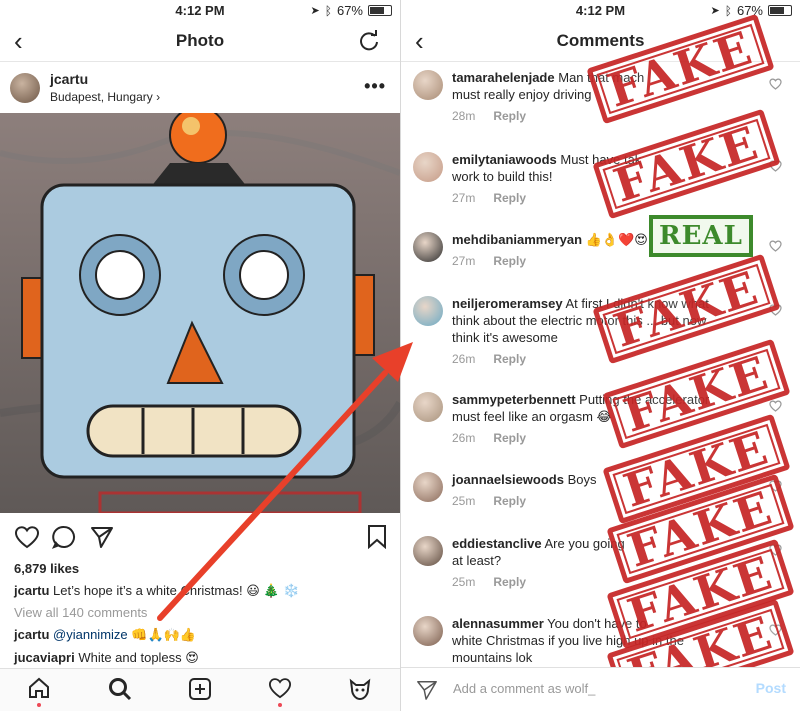  What do you see at coordinates (280, 688) in the screenshot?
I see `heart-icon` at bounding box center [280, 688].